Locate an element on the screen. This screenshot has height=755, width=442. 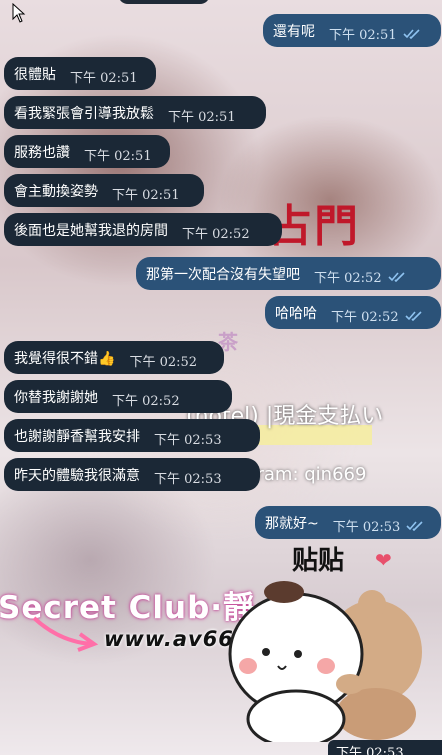
message-bubble-outgoing: 還有呢 下午 02:51 is located at coordinates (352, 30).